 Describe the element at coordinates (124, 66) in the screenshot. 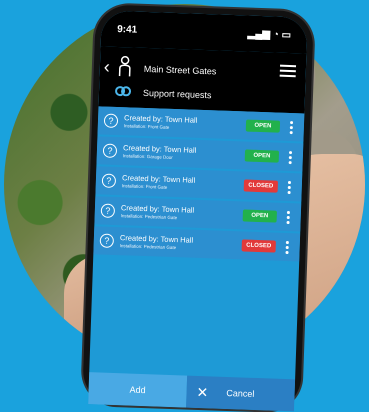

I see `person-icon` at that location.